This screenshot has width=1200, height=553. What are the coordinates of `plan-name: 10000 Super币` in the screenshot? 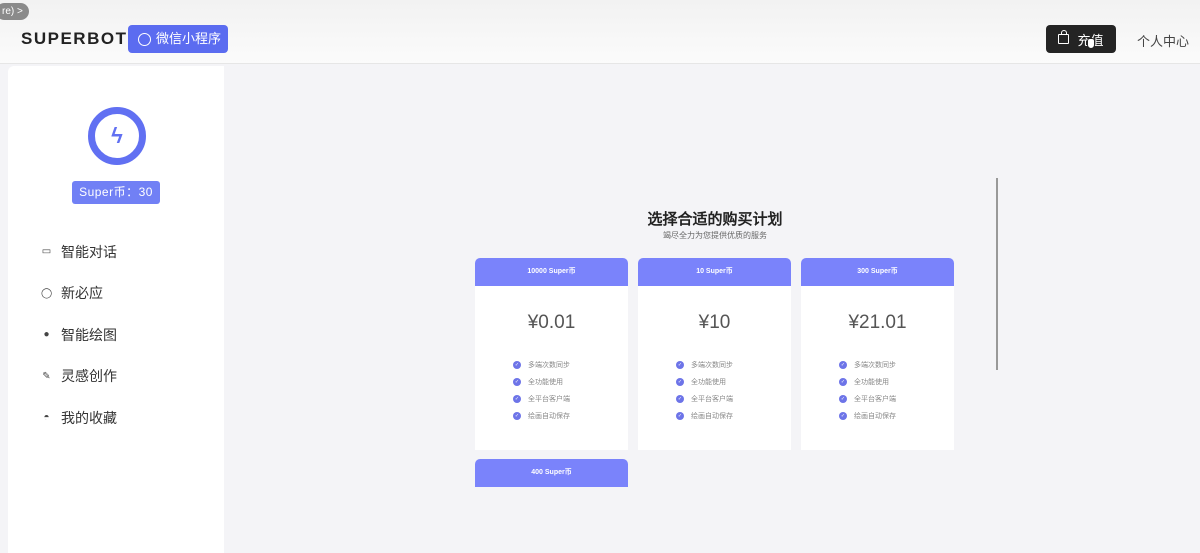 It's located at (551, 272).